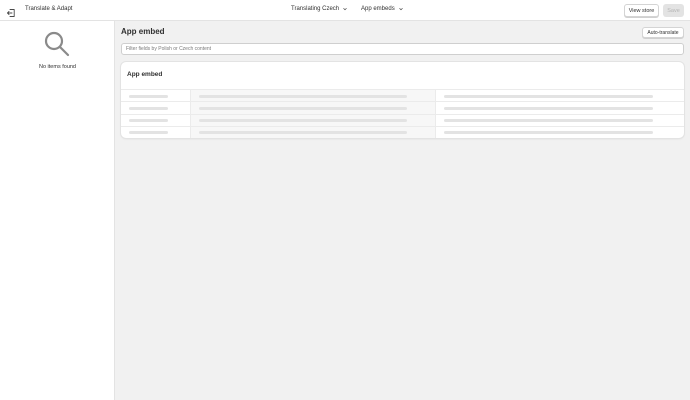  What do you see at coordinates (57, 67) in the screenshot?
I see `empty-state-text: No items found` at bounding box center [57, 67].